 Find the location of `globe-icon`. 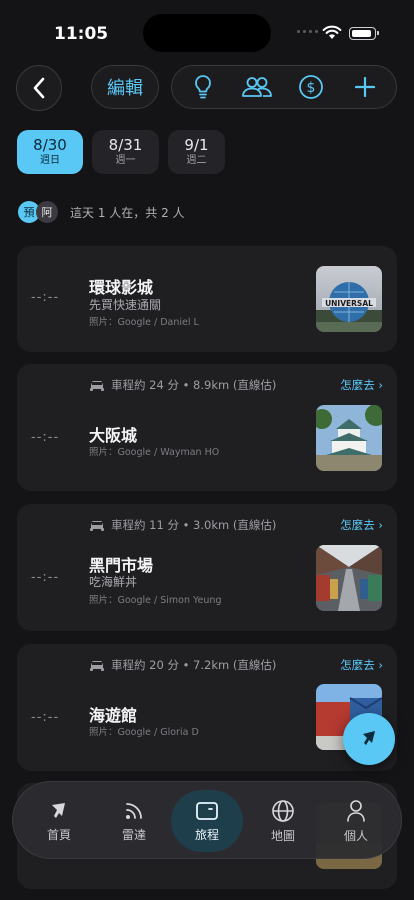

globe-icon is located at coordinates (283, 810).